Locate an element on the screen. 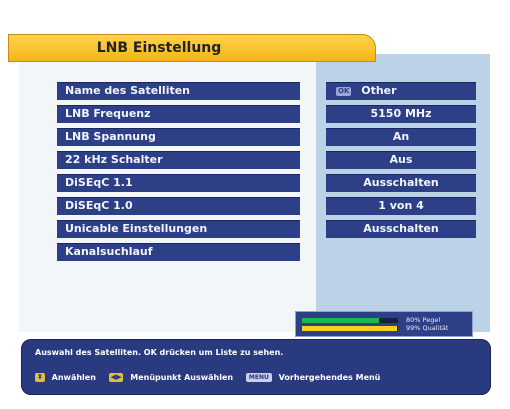 Image resolution: width=510 pixels, height=409 pixels. value-lnb-voltage: An is located at coordinates (401, 137).